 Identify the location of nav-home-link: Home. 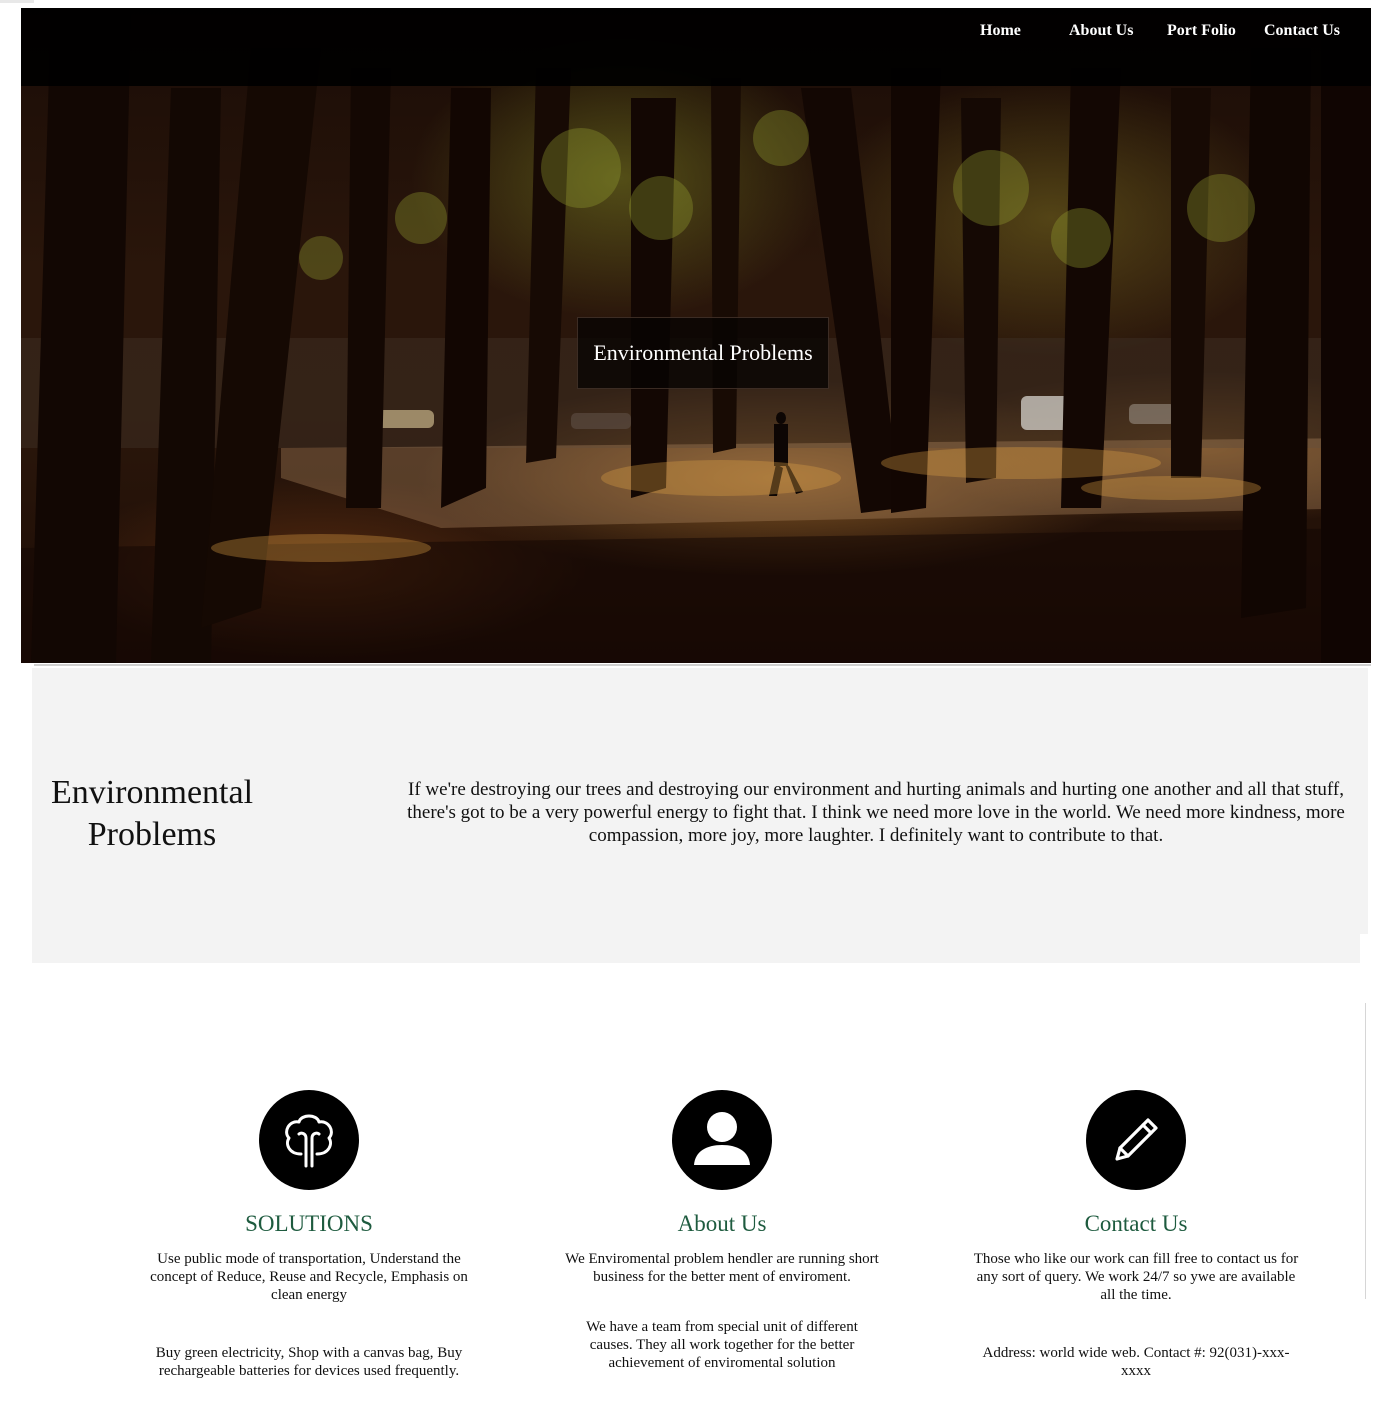
(1000, 31).